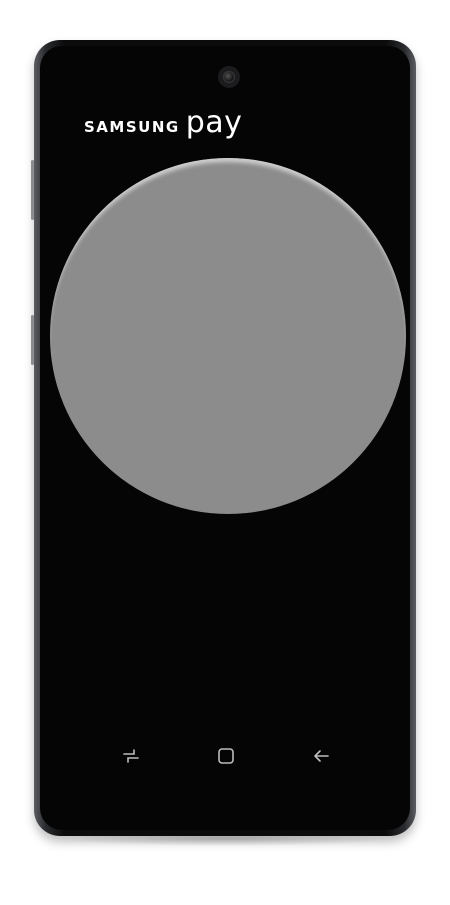 The height and width of the screenshot is (905, 450). I want to click on home-icon, so click(226, 756).